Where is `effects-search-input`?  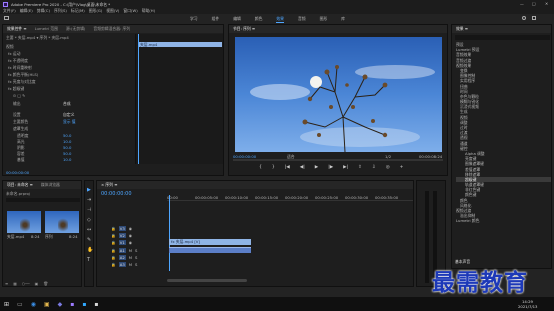
effects-search-input is located at coordinates (502, 37).